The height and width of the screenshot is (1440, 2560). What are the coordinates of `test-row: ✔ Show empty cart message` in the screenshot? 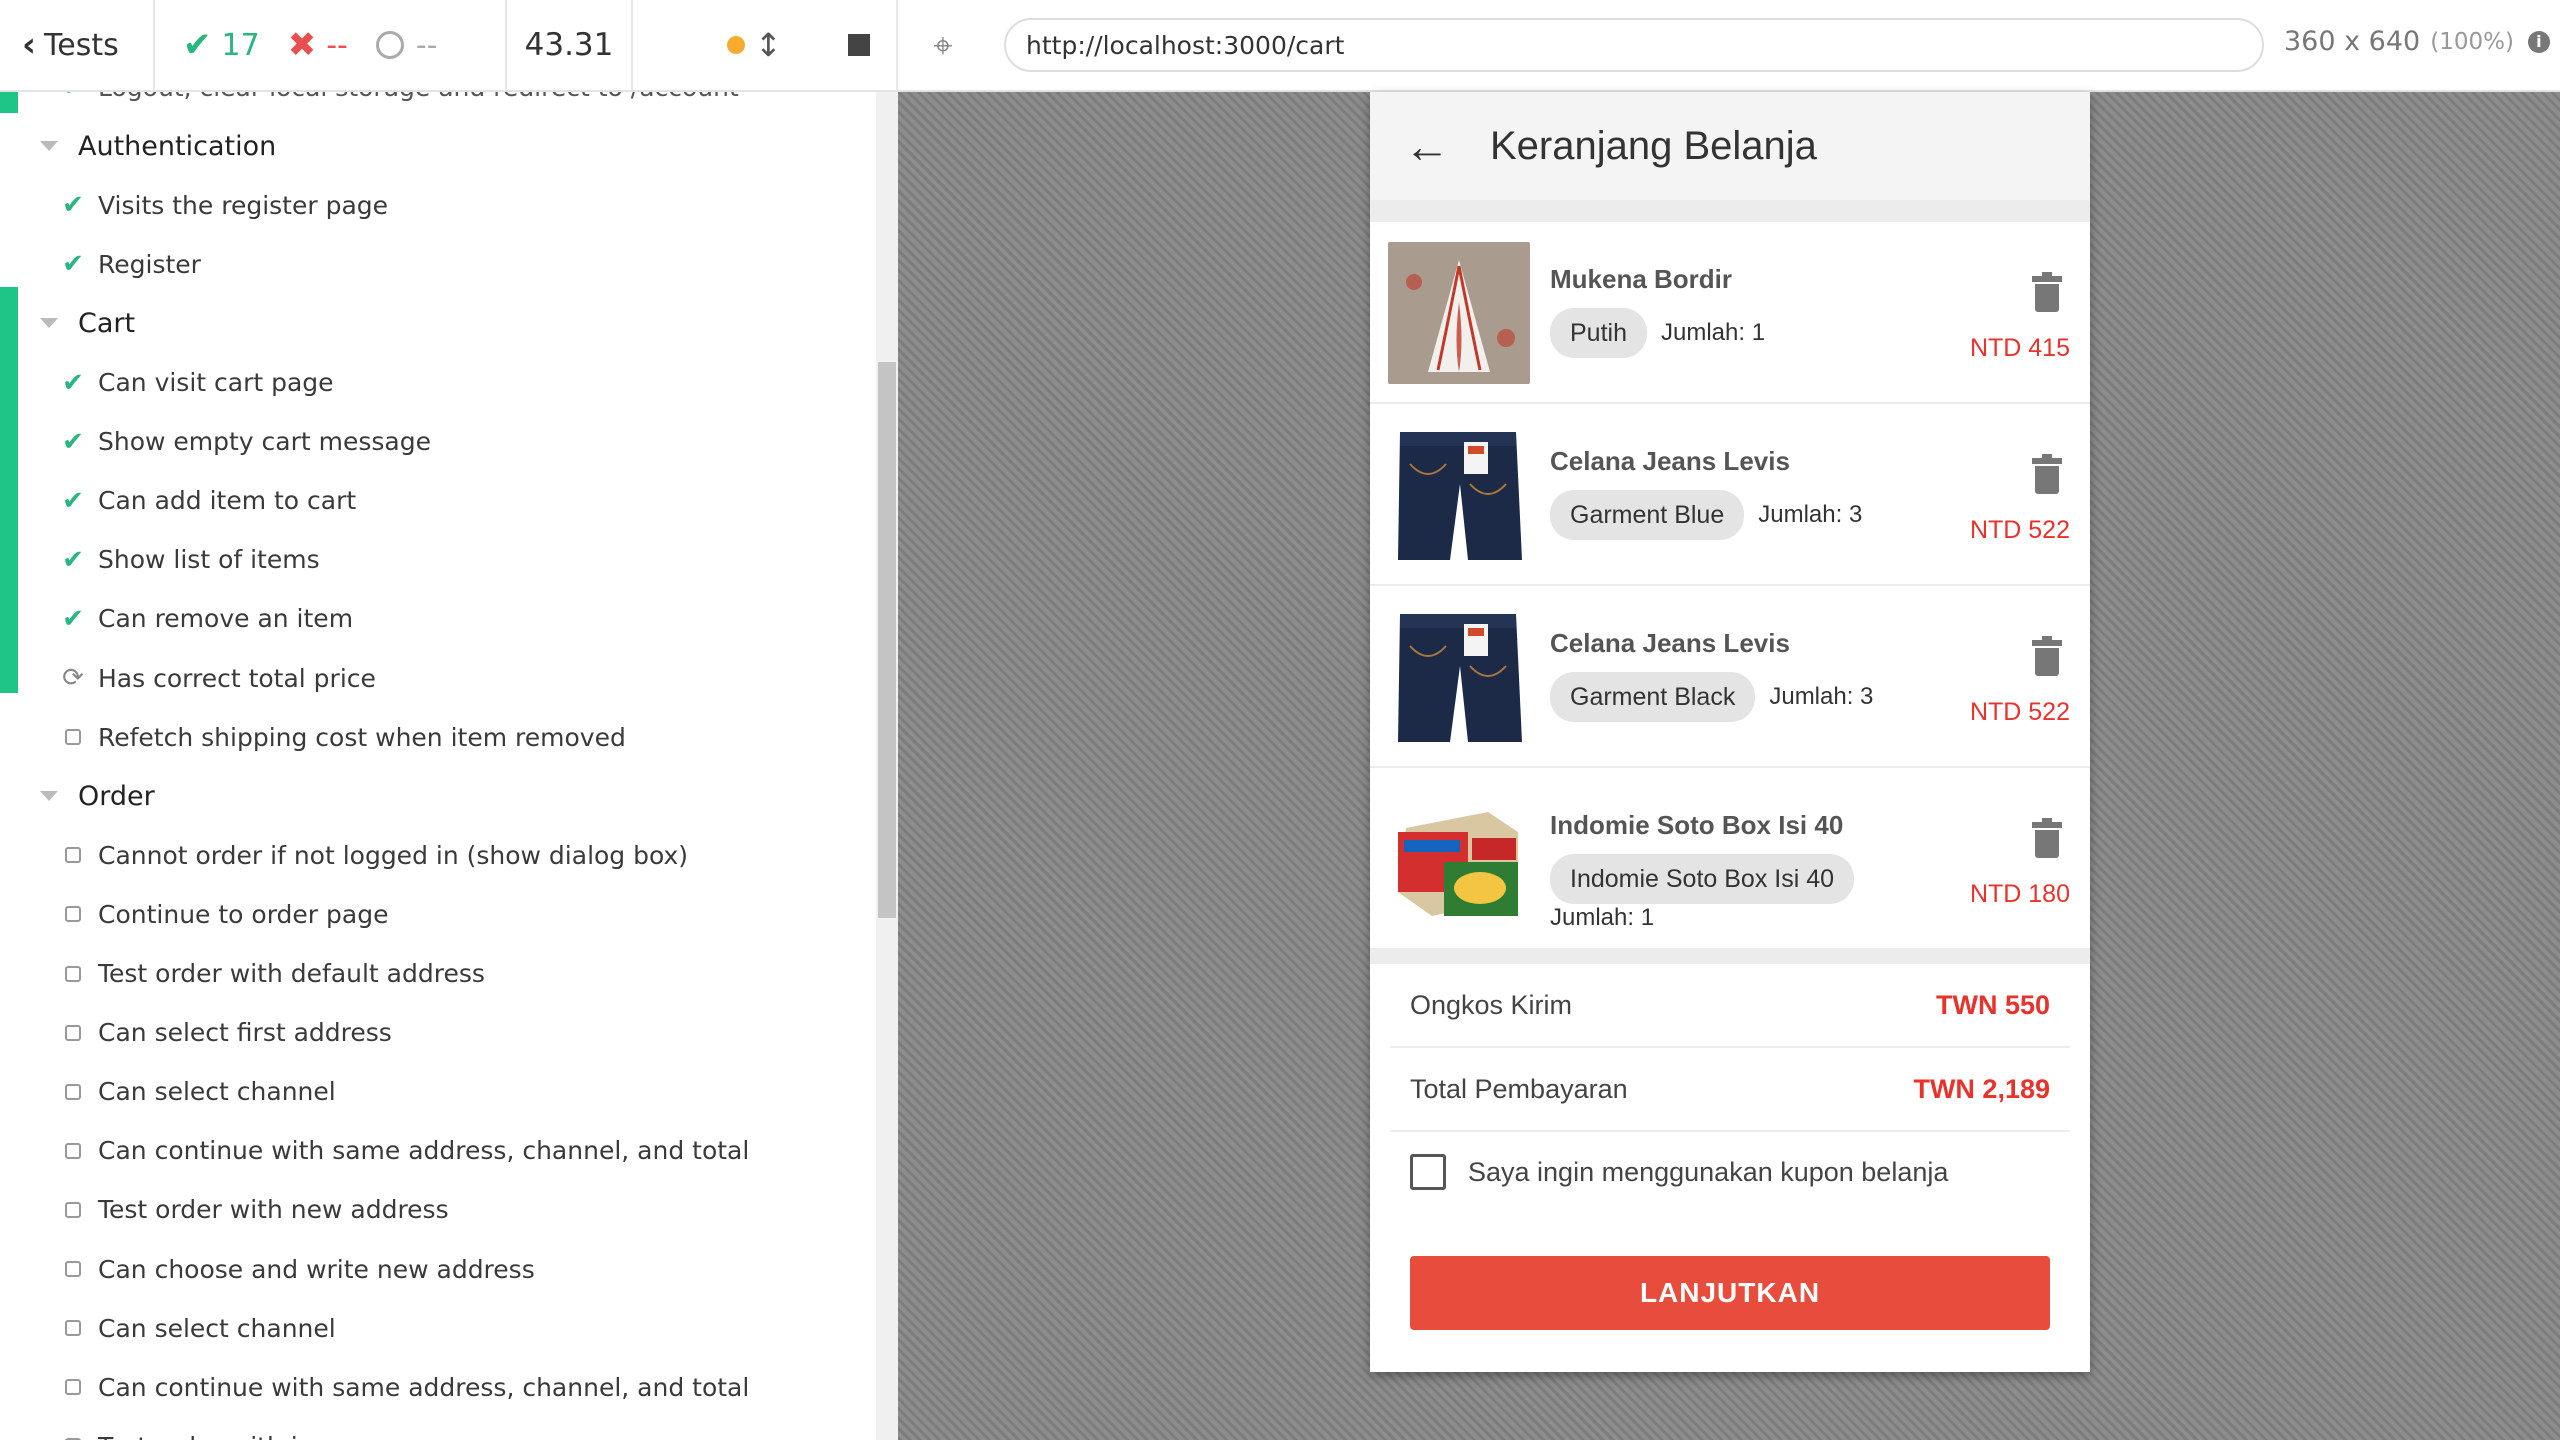 It's located at (215, 442).